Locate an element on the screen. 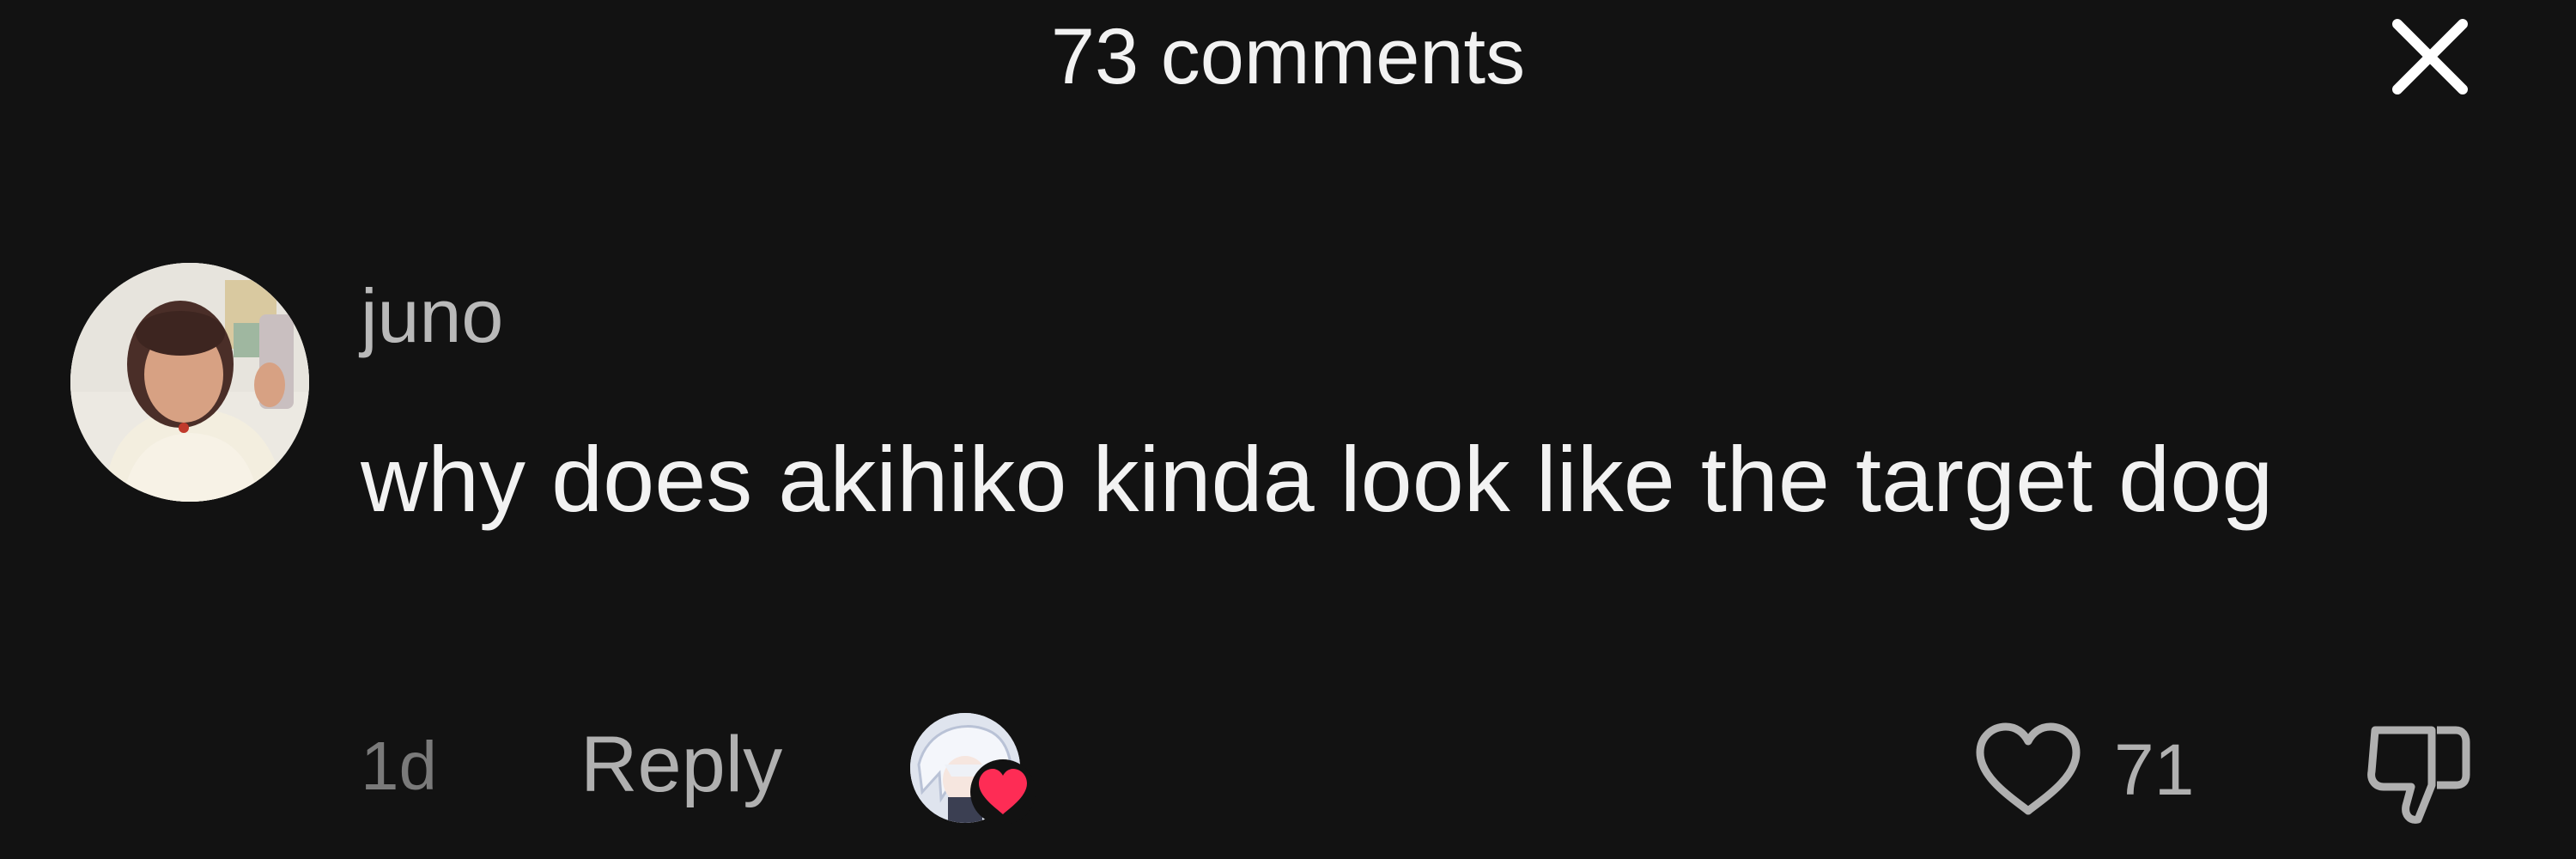  heart-icon is located at coordinates (1003, 792).